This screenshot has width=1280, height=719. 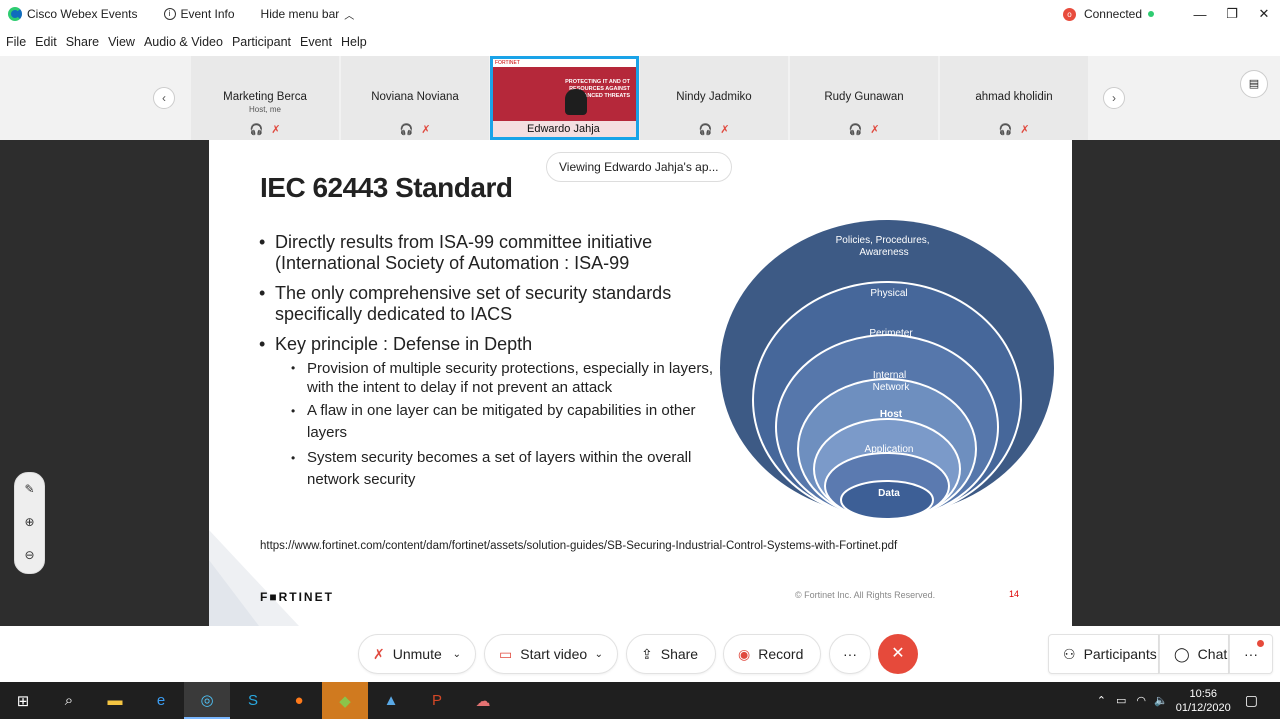 I want to click on prev-page-button: ‹, so click(x=164, y=98).